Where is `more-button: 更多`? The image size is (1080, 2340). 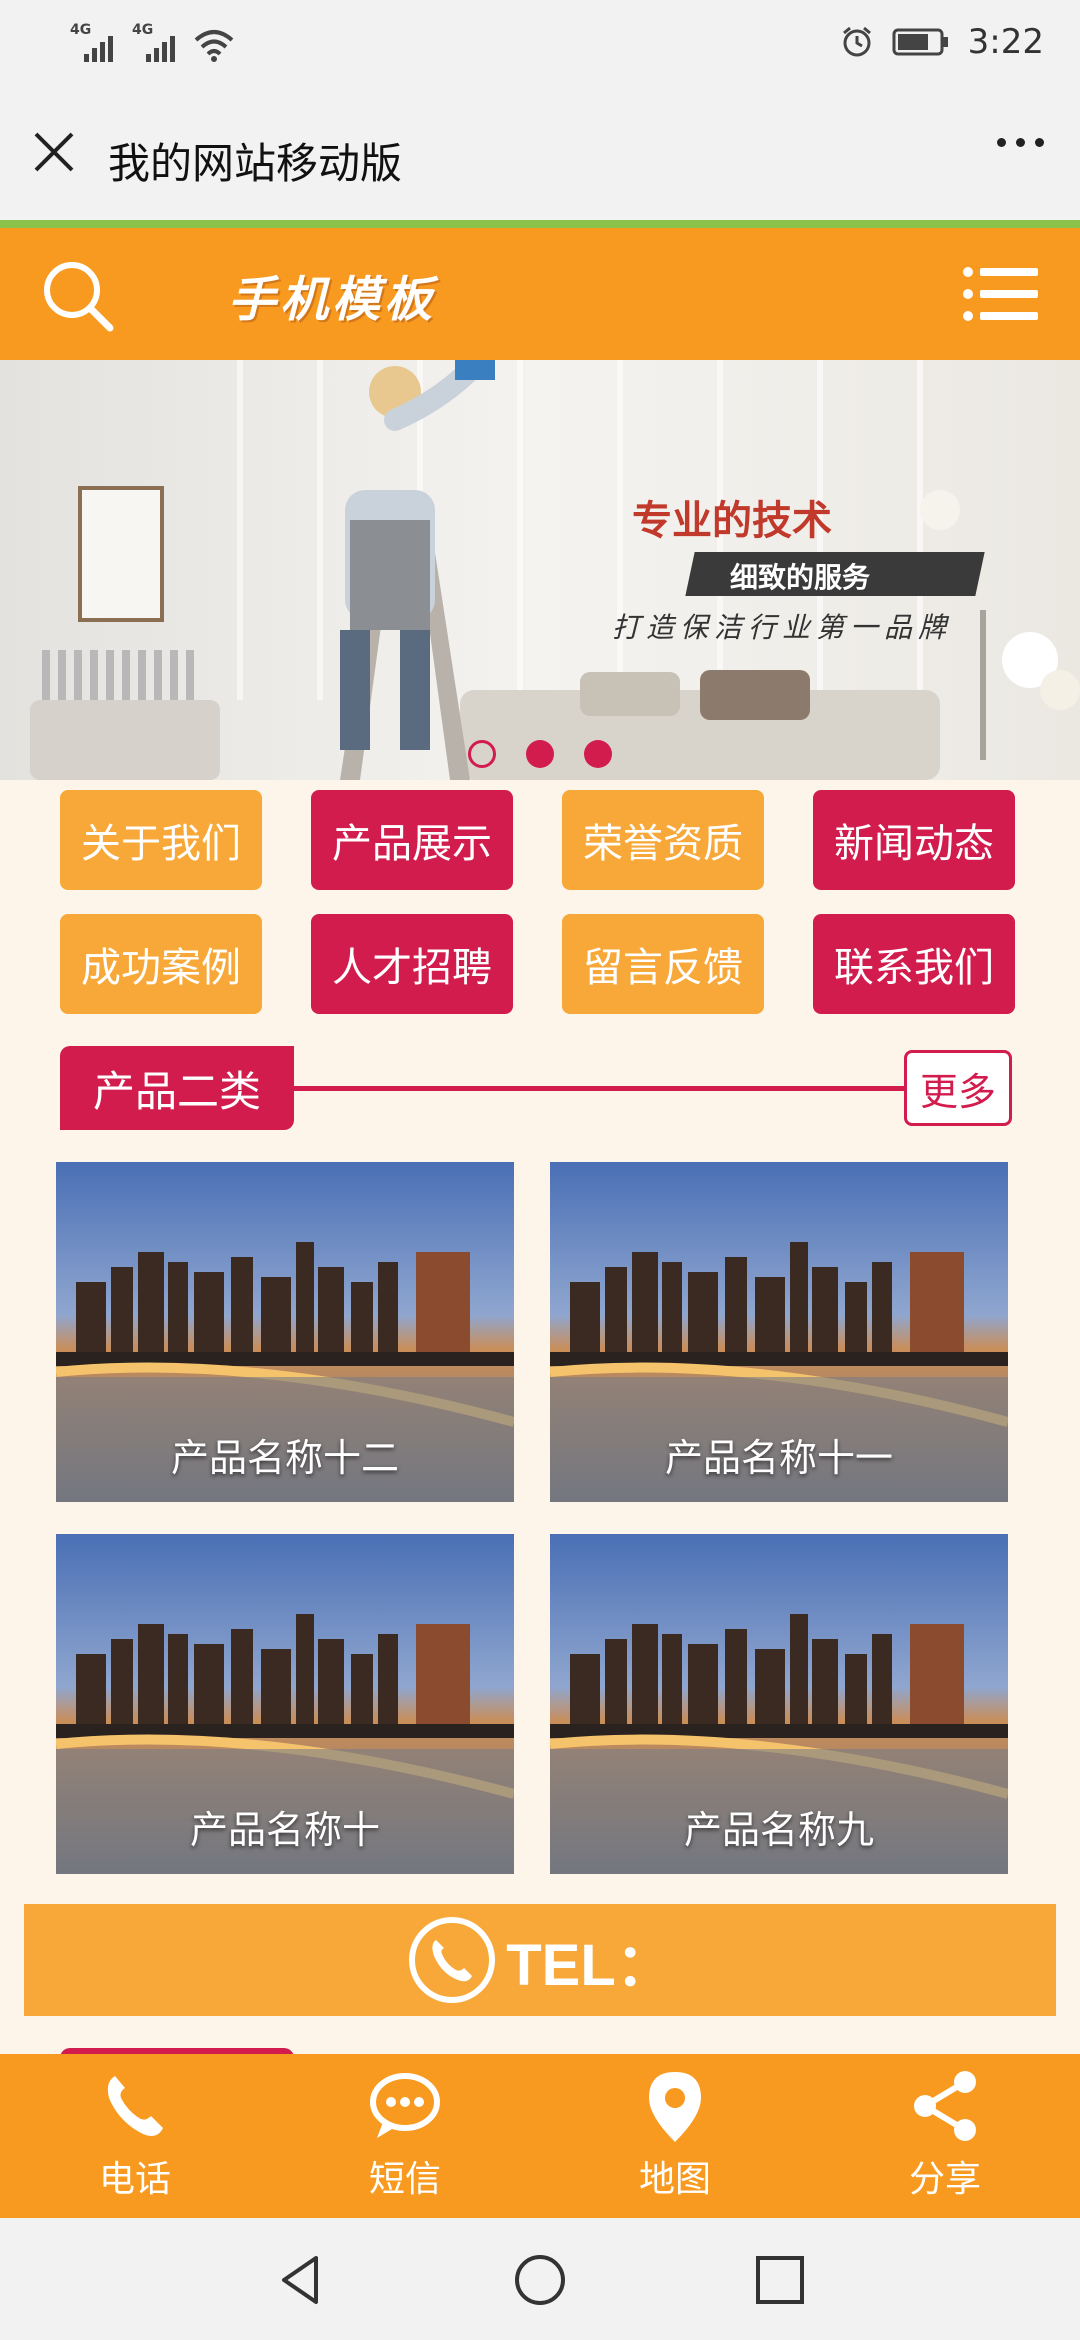
more-button: 更多 is located at coordinates (958, 1088).